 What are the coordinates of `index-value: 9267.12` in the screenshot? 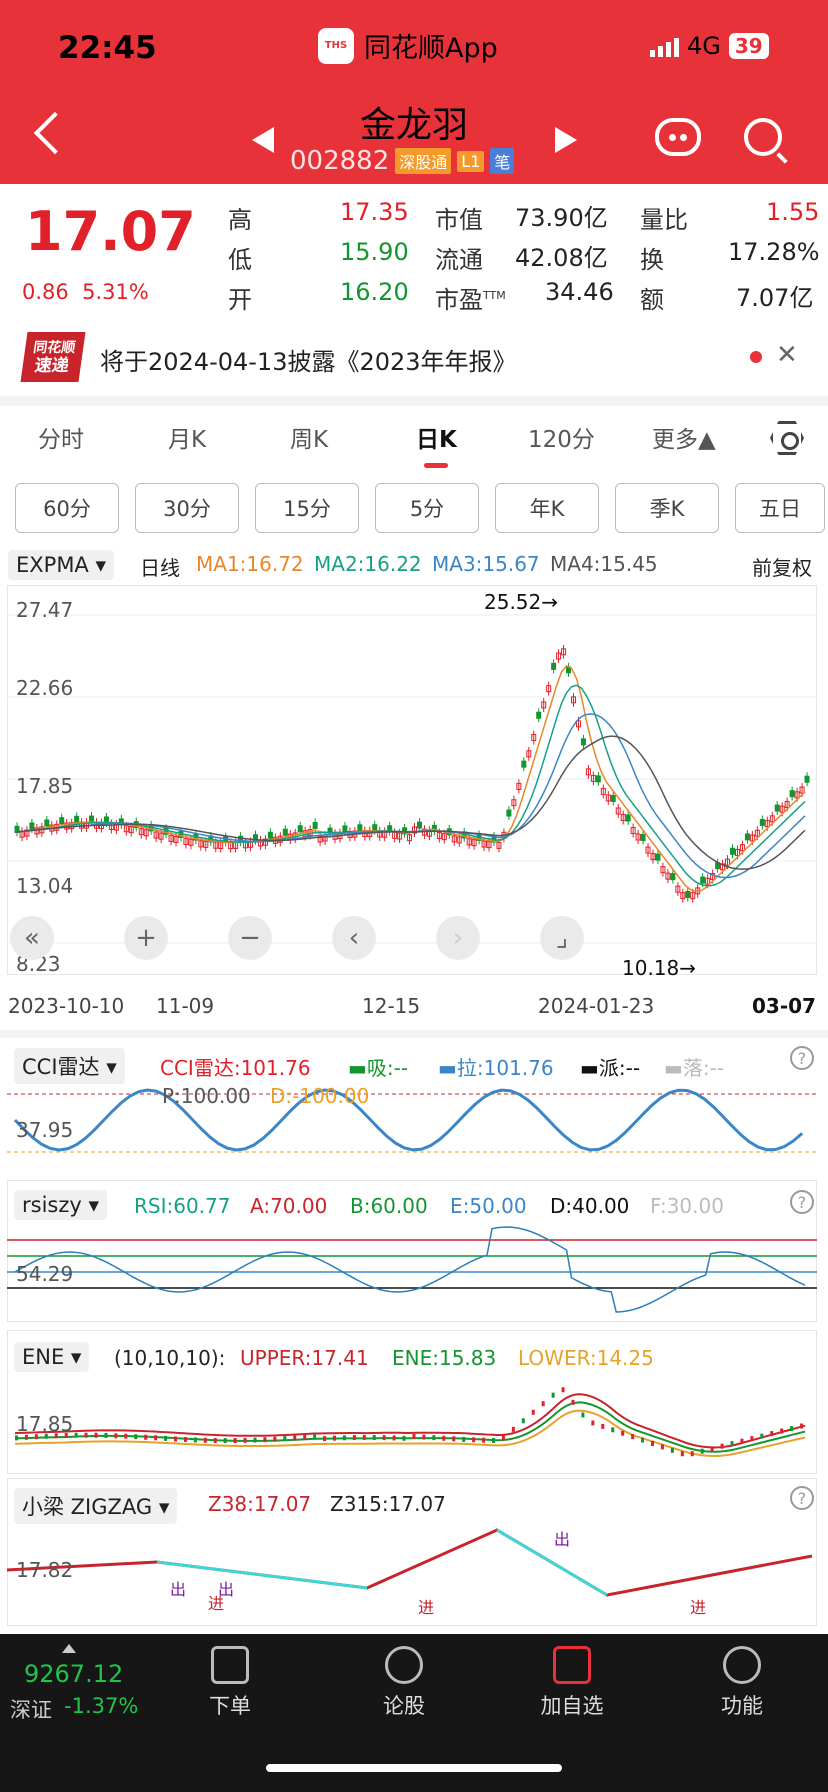 It's located at (73, 1674).